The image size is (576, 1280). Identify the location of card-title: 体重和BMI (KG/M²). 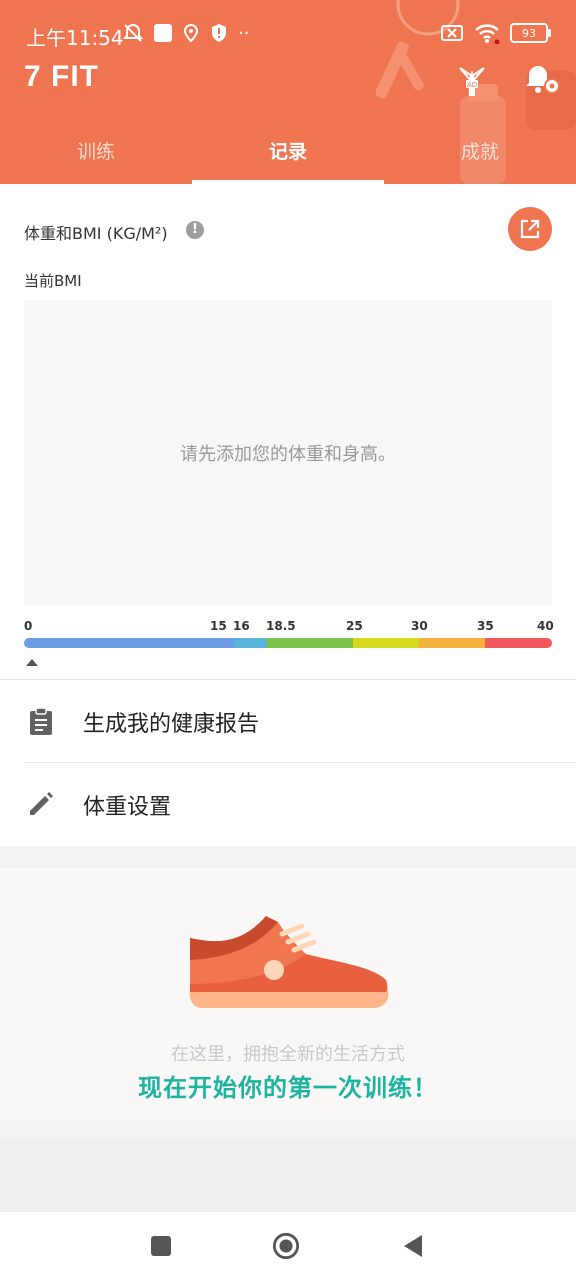
(96, 233).